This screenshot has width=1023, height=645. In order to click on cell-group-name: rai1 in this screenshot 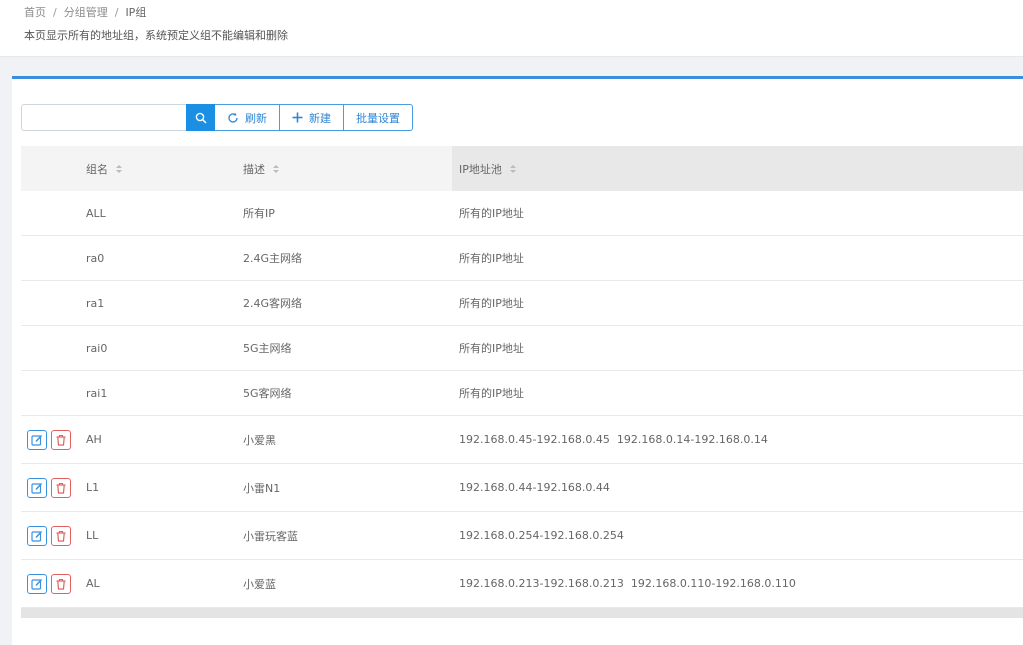, I will do `click(97, 393)`.